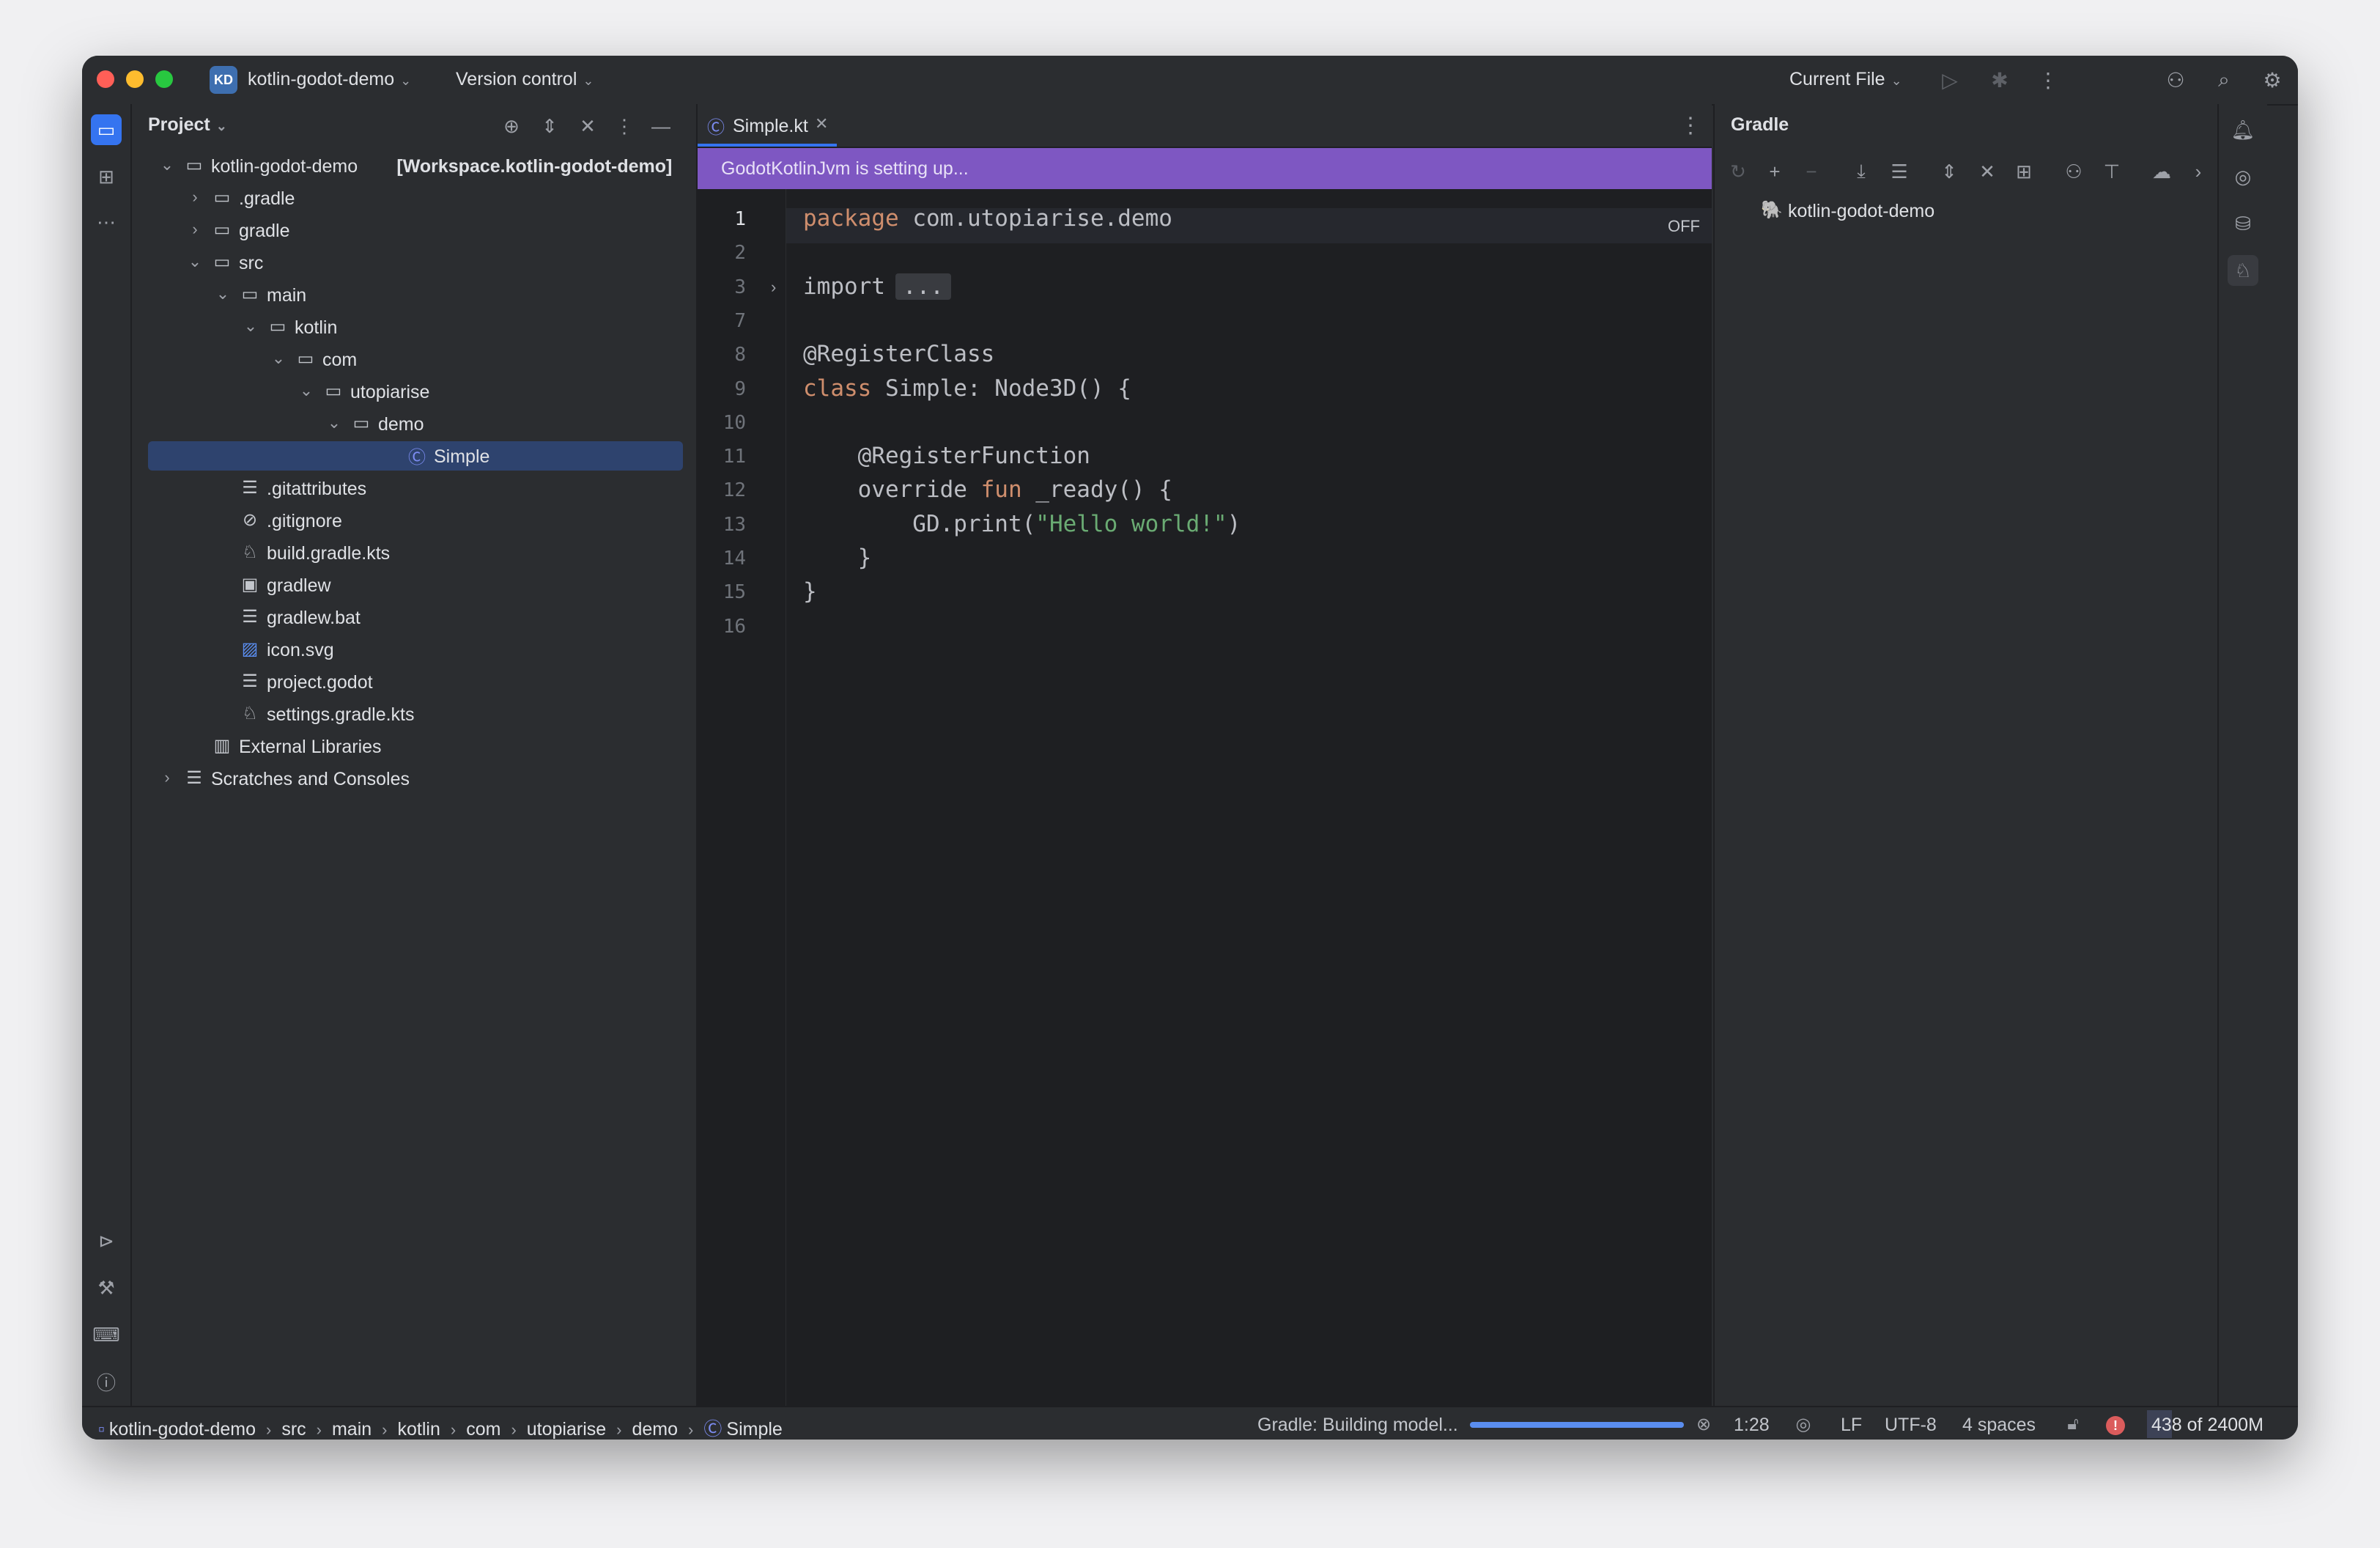  What do you see at coordinates (329, 79) in the screenshot?
I see `project-switcher: kotlin-godot-demo ⌄` at bounding box center [329, 79].